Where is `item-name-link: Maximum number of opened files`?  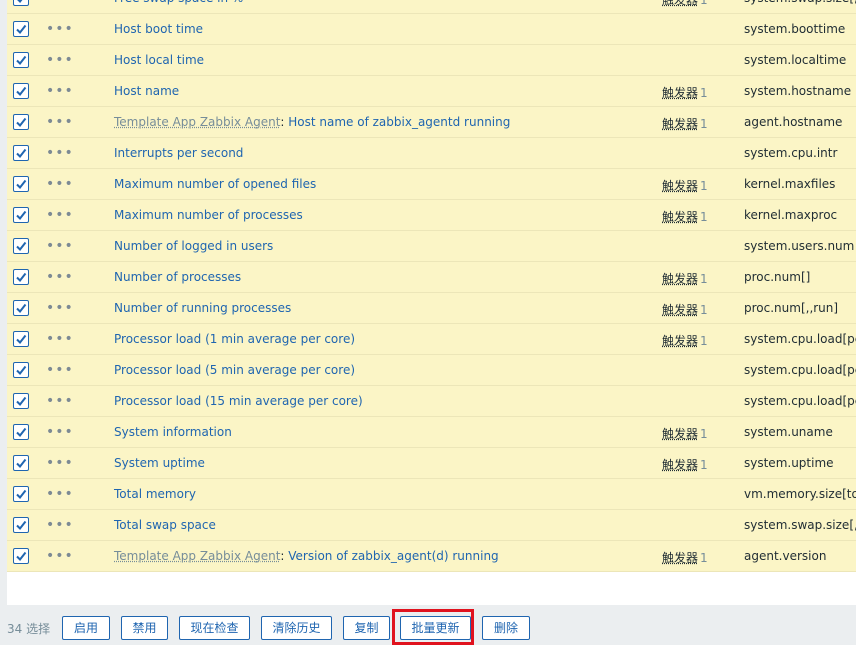
item-name-link: Maximum number of opened files is located at coordinates (215, 184).